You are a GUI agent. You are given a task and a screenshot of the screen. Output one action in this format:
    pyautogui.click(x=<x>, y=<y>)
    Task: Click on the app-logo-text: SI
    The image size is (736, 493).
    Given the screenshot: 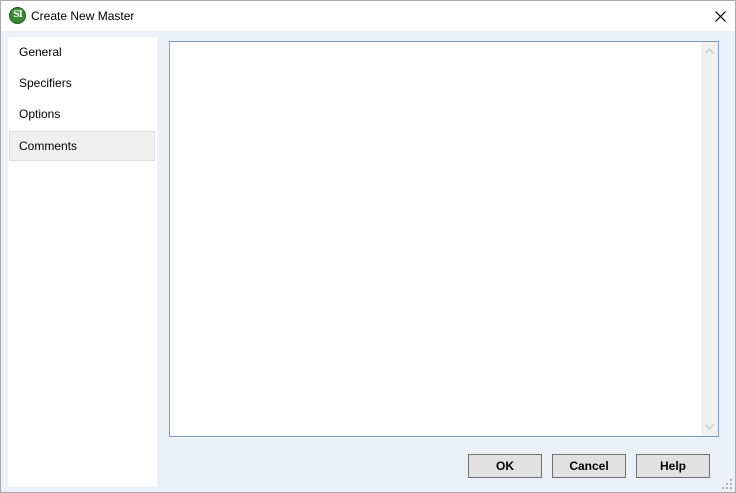 What is the action you would take?
    pyautogui.click(x=18, y=15)
    